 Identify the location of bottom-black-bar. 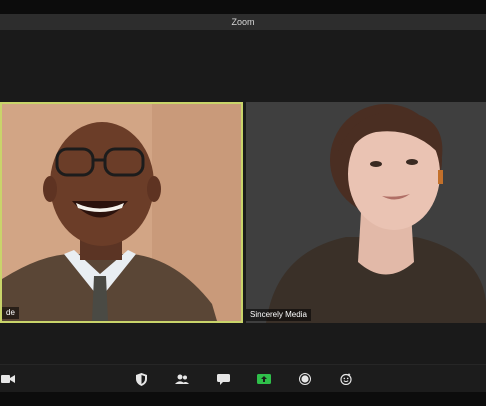
(243, 399).